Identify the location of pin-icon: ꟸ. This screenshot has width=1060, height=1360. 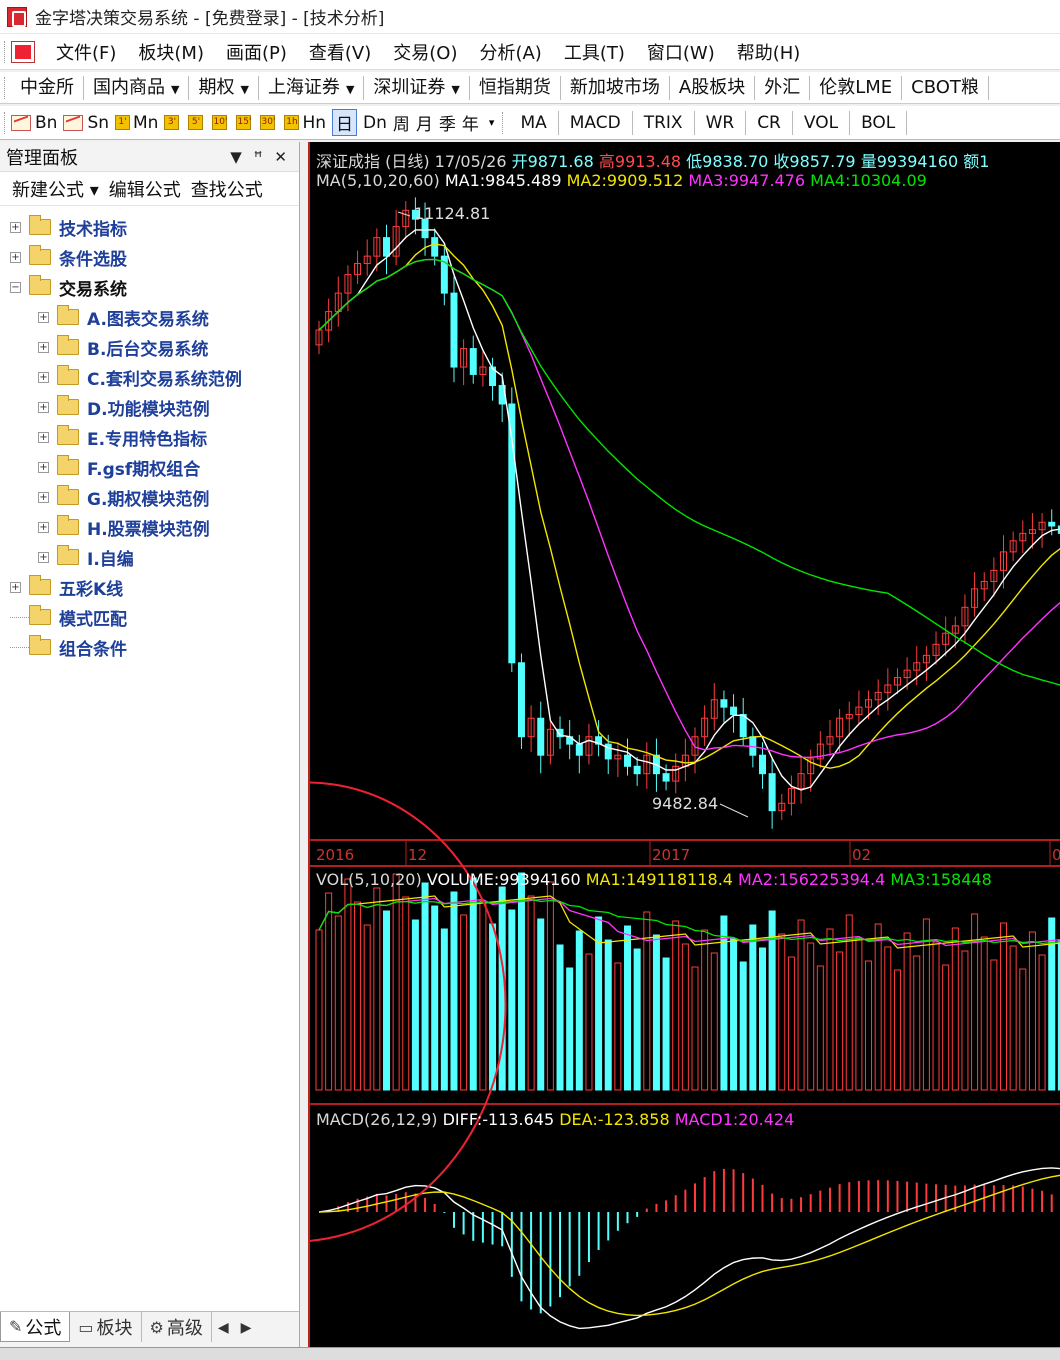
(258, 157).